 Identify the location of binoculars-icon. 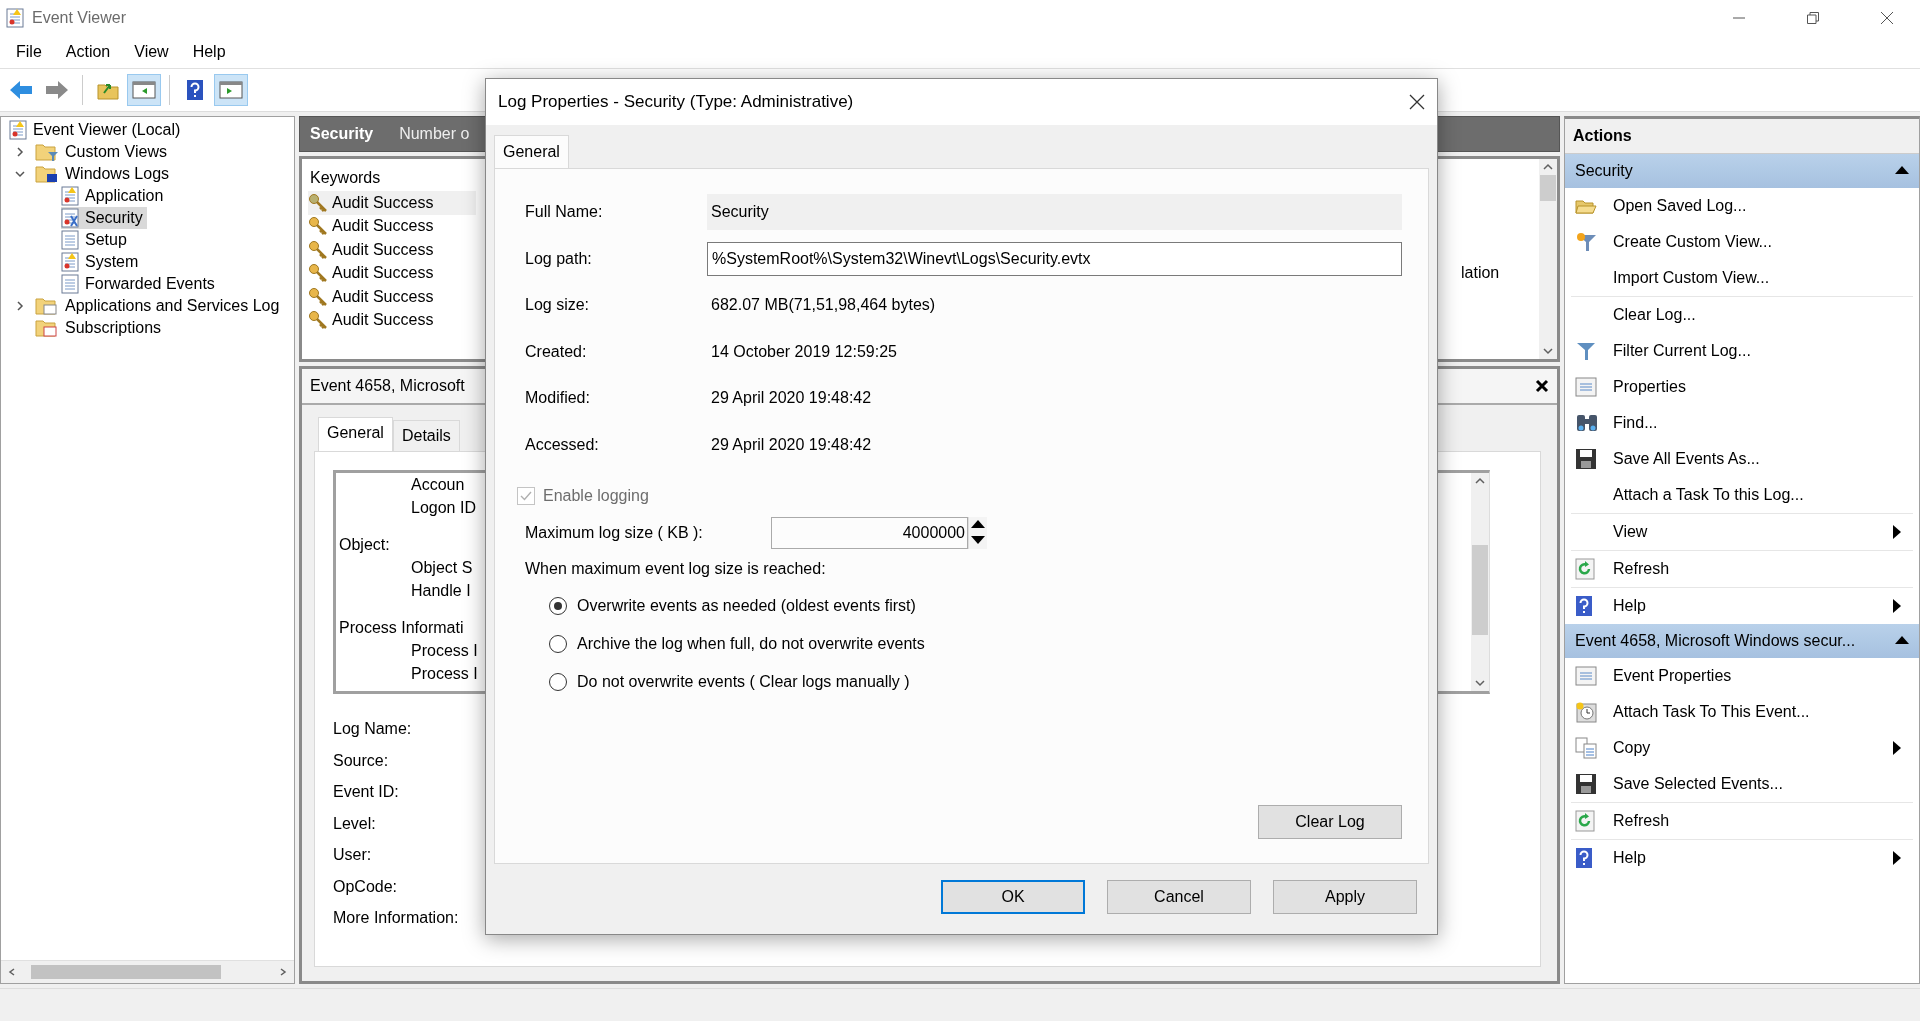
(1587, 423).